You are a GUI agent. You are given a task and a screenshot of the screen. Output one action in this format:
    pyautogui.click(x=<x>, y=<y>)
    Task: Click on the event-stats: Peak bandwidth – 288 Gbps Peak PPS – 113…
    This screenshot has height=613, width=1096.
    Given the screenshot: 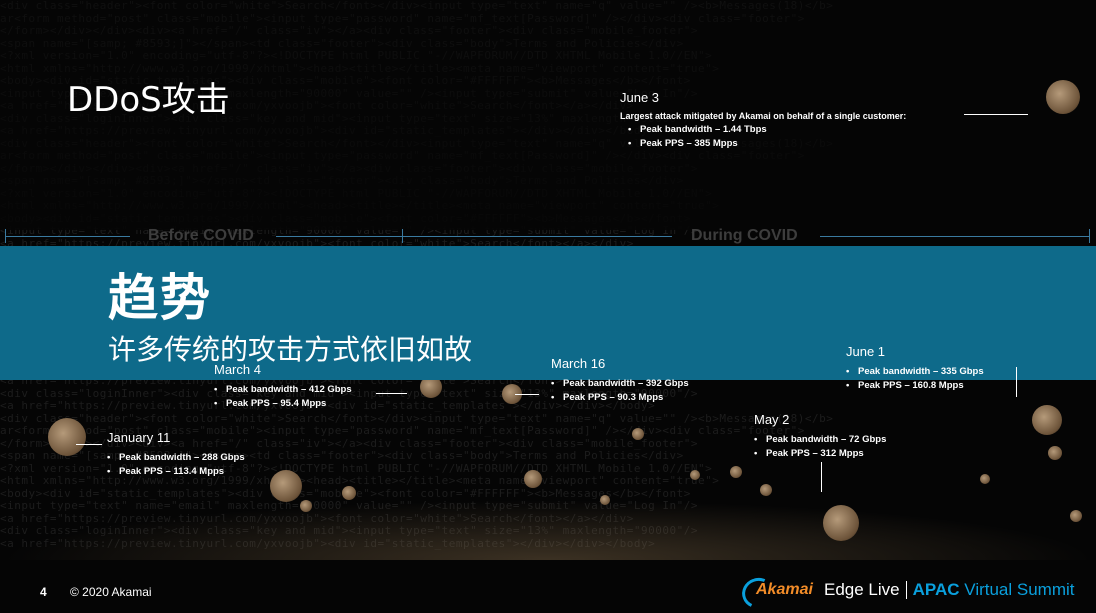 What is the action you would take?
    pyautogui.click(x=176, y=465)
    